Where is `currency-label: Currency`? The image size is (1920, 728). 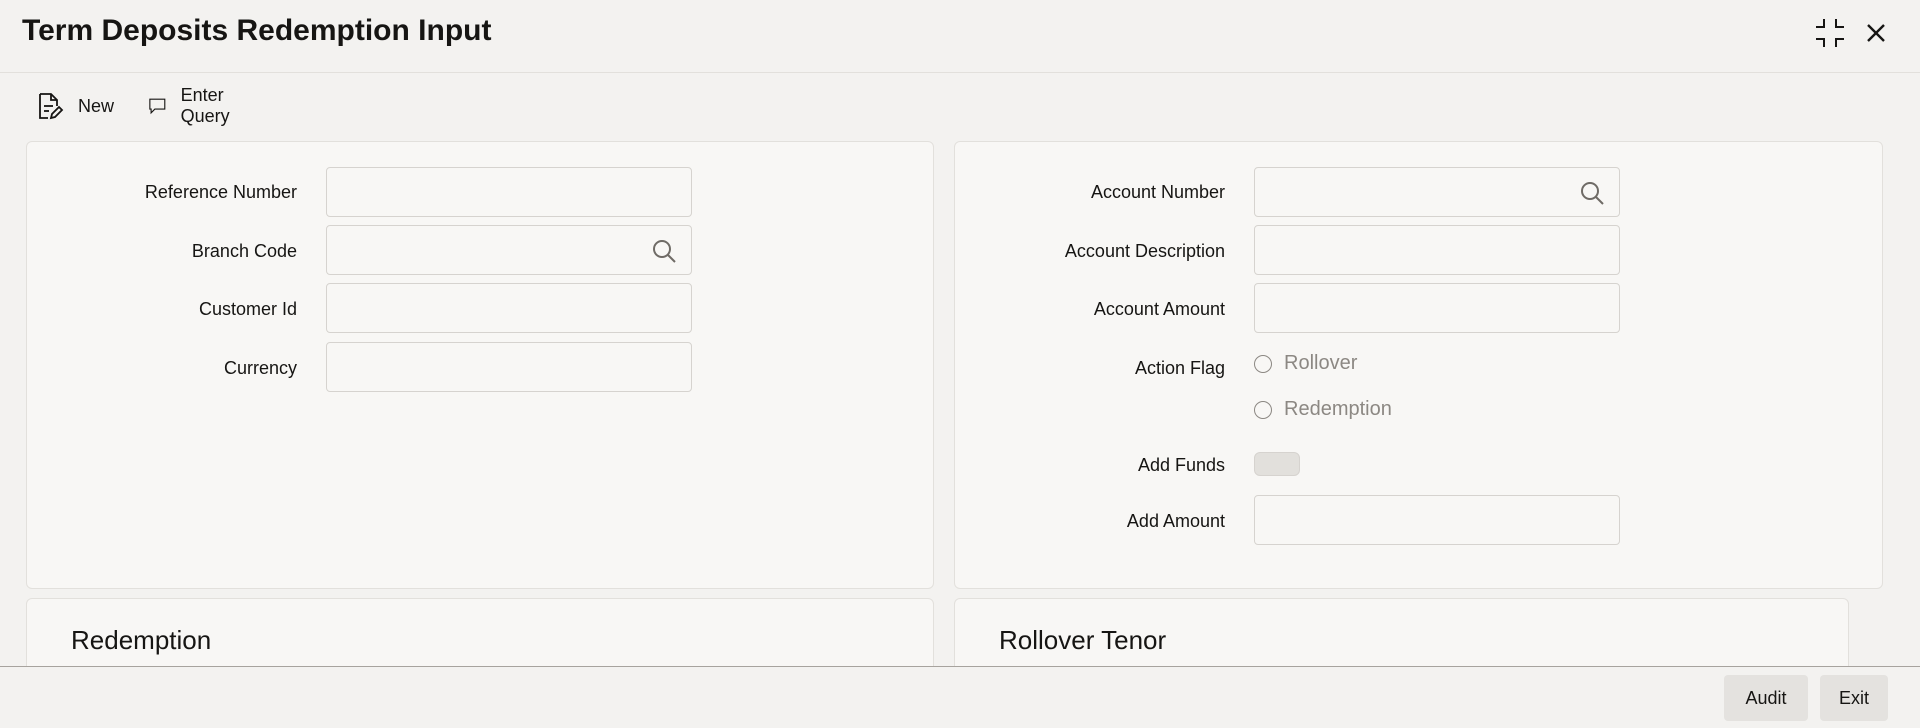 currency-label: Currency is located at coordinates (260, 368).